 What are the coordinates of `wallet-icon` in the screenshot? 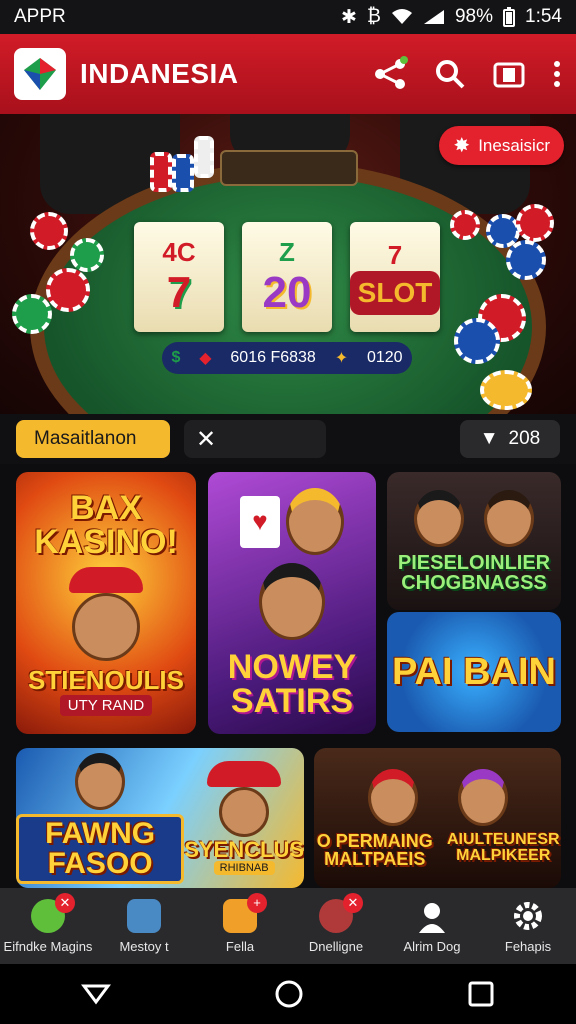 It's located at (509, 74).